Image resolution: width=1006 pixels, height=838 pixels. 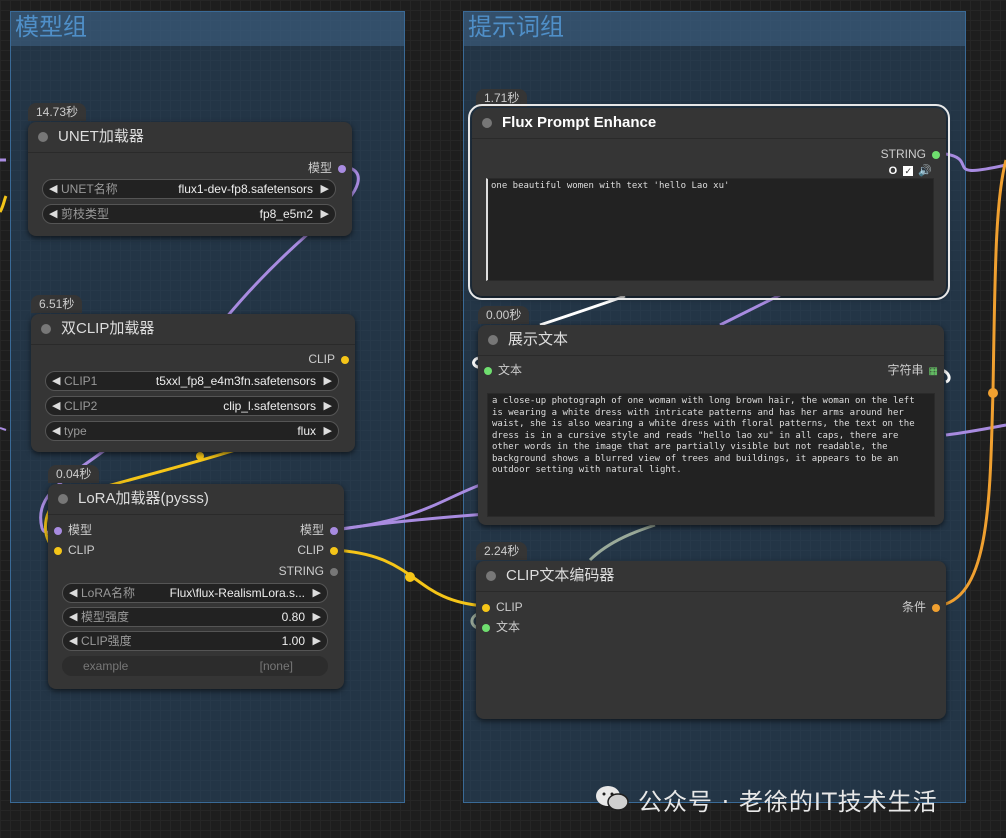 What do you see at coordinates (993, 393) in the screenshot?
I see `link-reroute-dot` at bounding box center [993, 393].